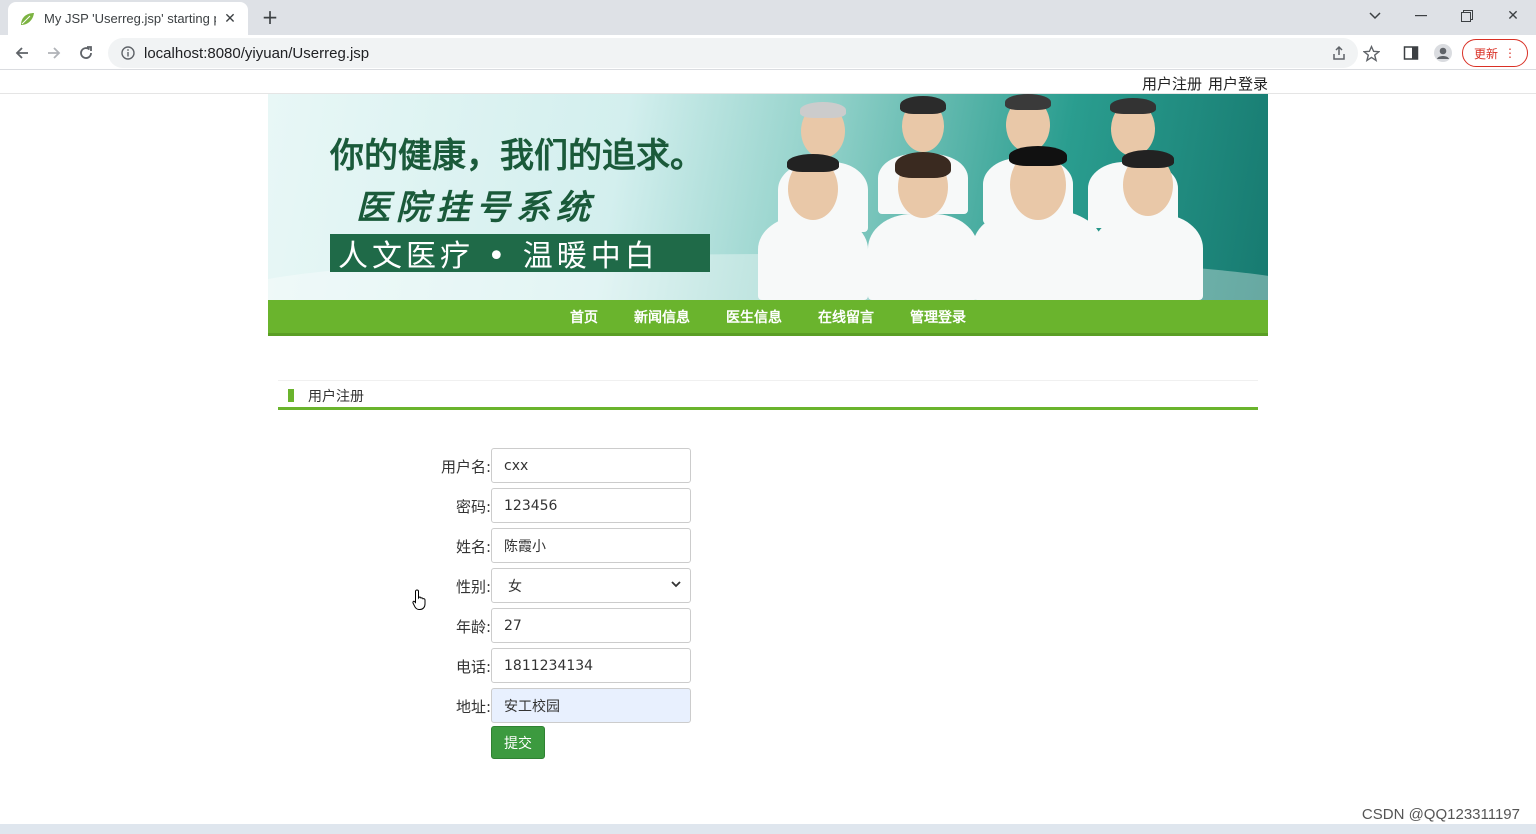 The image size is (1536, 834). I want to click on section-title: 用户注册, so click(336, 397).